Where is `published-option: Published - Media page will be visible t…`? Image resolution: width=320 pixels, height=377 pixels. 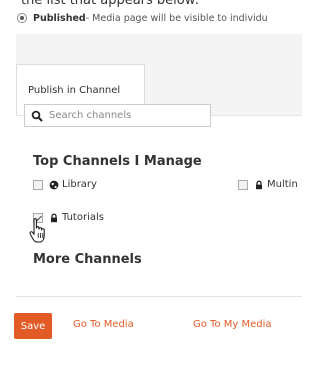
published-option: Published - Media page will be visible t… is located at coordinates (142, 18).